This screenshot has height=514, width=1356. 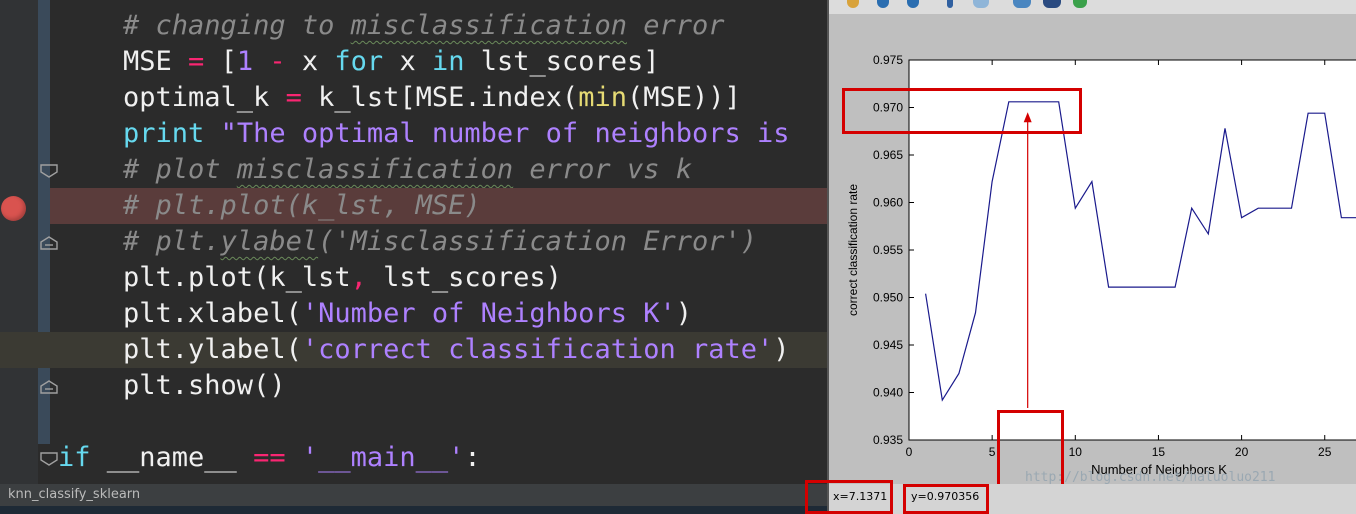 What do you see at coordinates (888, 345) in the screenshot?
I see `y-tick-label: 0.945` at bounding box center [888, 345].